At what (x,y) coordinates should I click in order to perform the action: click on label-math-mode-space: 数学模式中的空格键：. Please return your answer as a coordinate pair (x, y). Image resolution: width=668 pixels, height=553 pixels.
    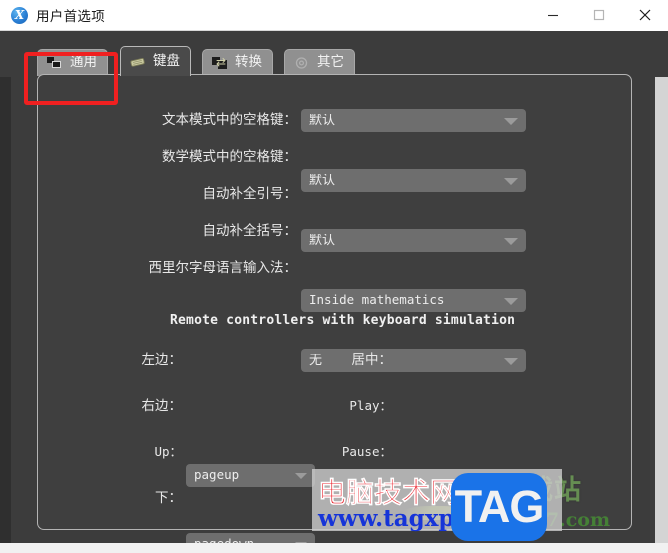
    Looking at the image, I should click on (229, 156).